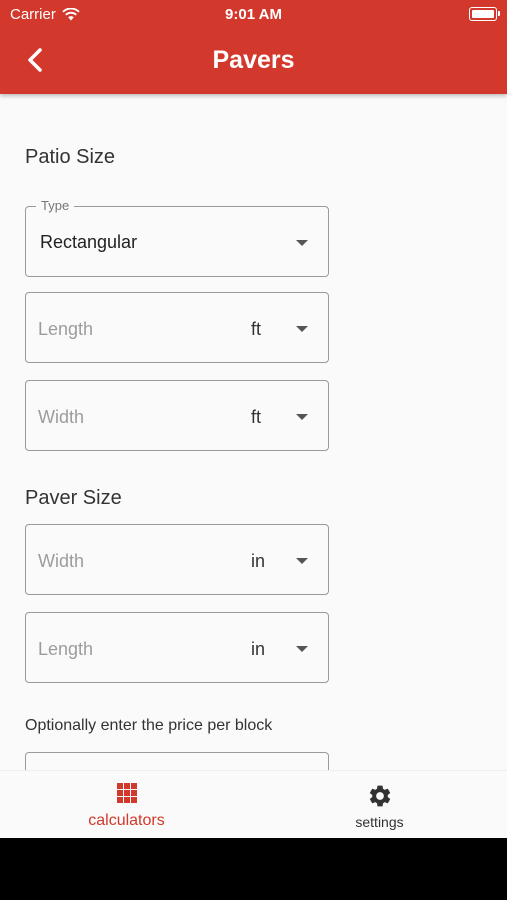  I want to click on patio-length-unit-select: ft, so click(256, 329).